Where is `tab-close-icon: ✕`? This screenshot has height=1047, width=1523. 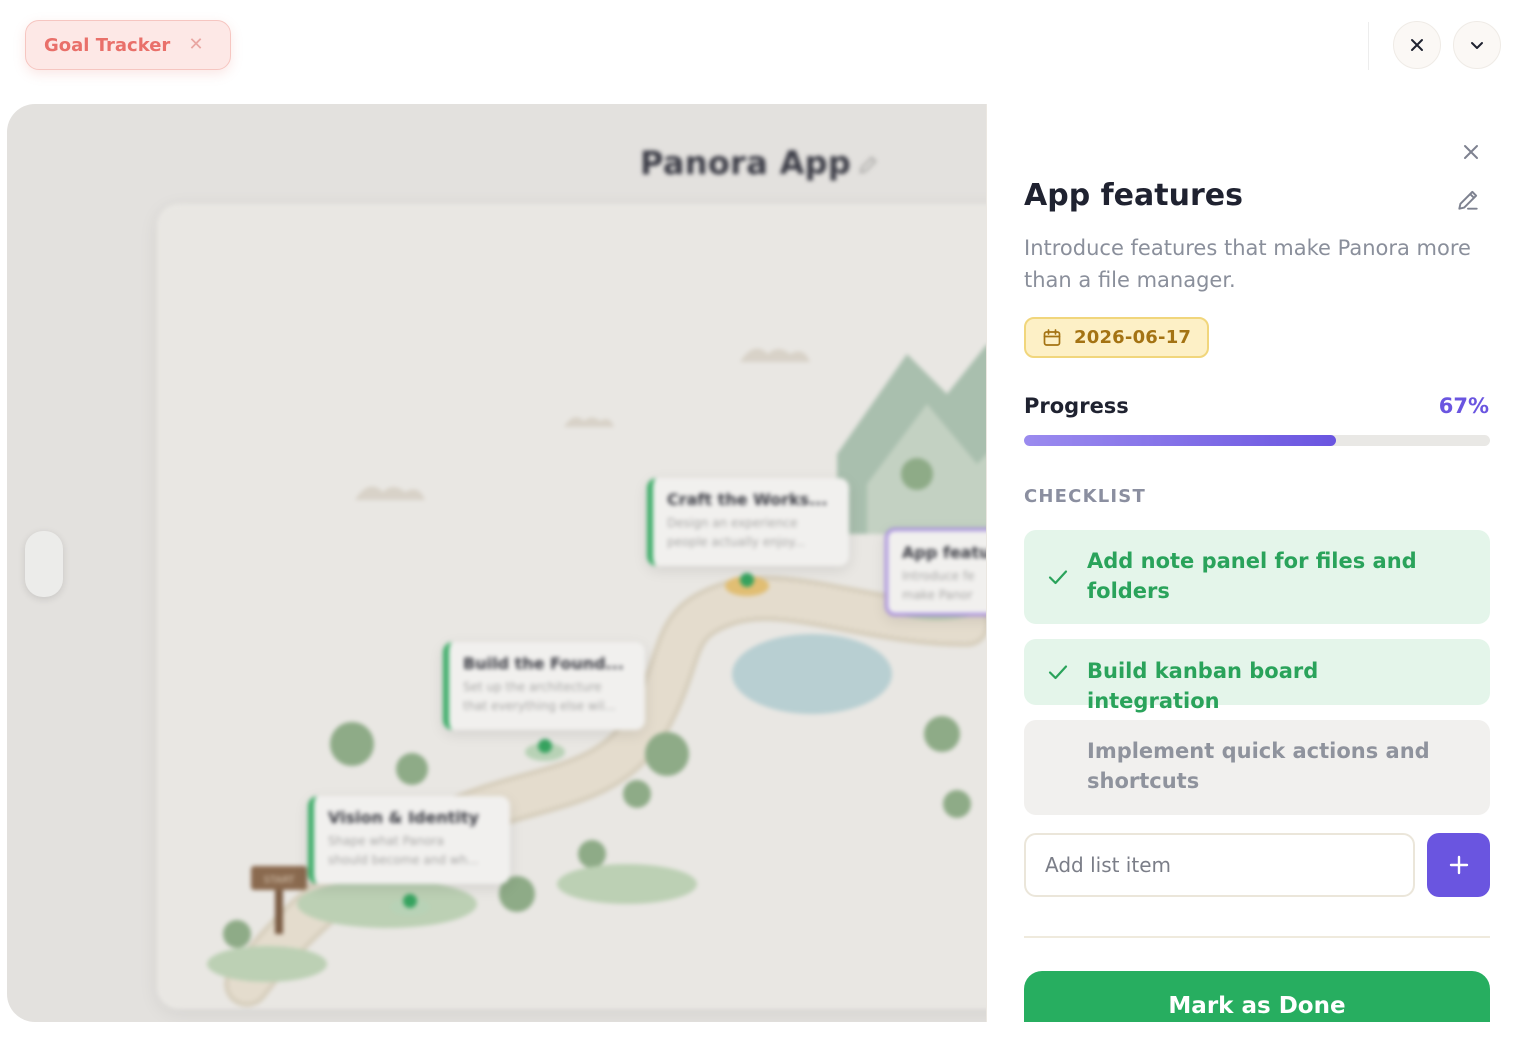
tab-close-icon: ✕ is located at coordinates (196, 45).